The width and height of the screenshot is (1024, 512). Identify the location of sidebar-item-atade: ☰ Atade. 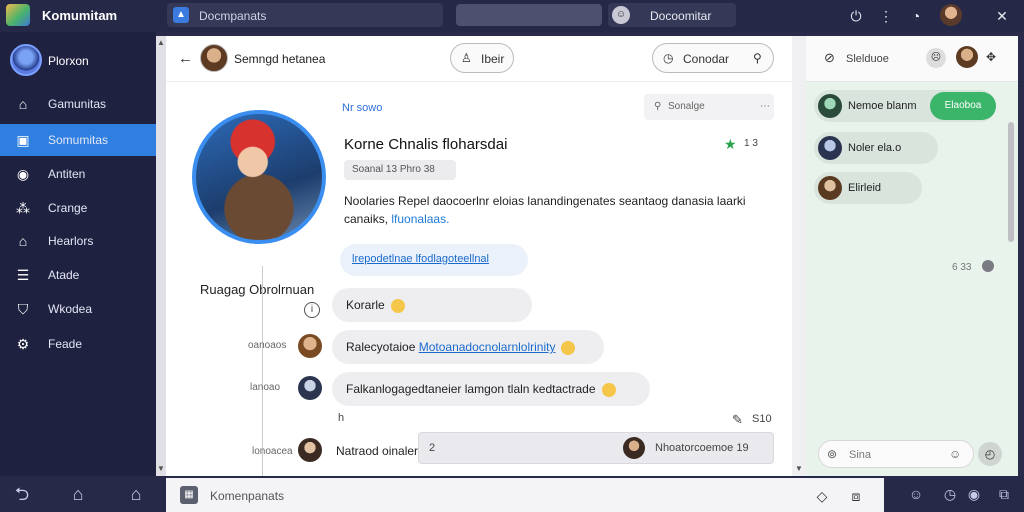
(78, 275).